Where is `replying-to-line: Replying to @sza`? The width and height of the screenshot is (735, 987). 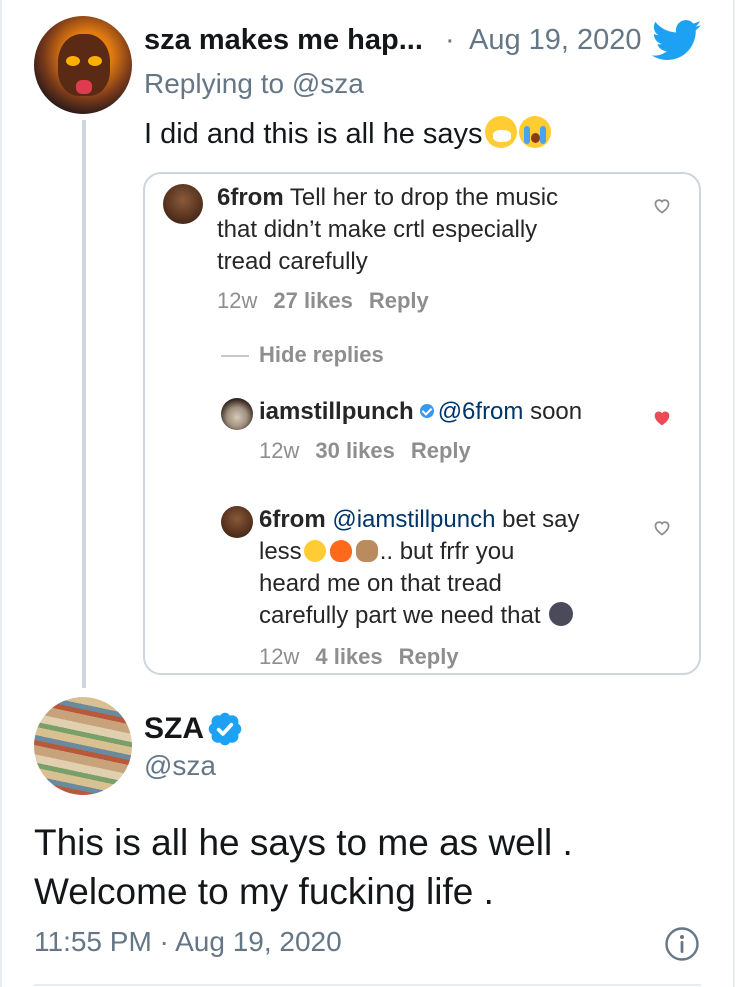 replying-to-line: Replying to @sza is located at coordinates (254, 84).